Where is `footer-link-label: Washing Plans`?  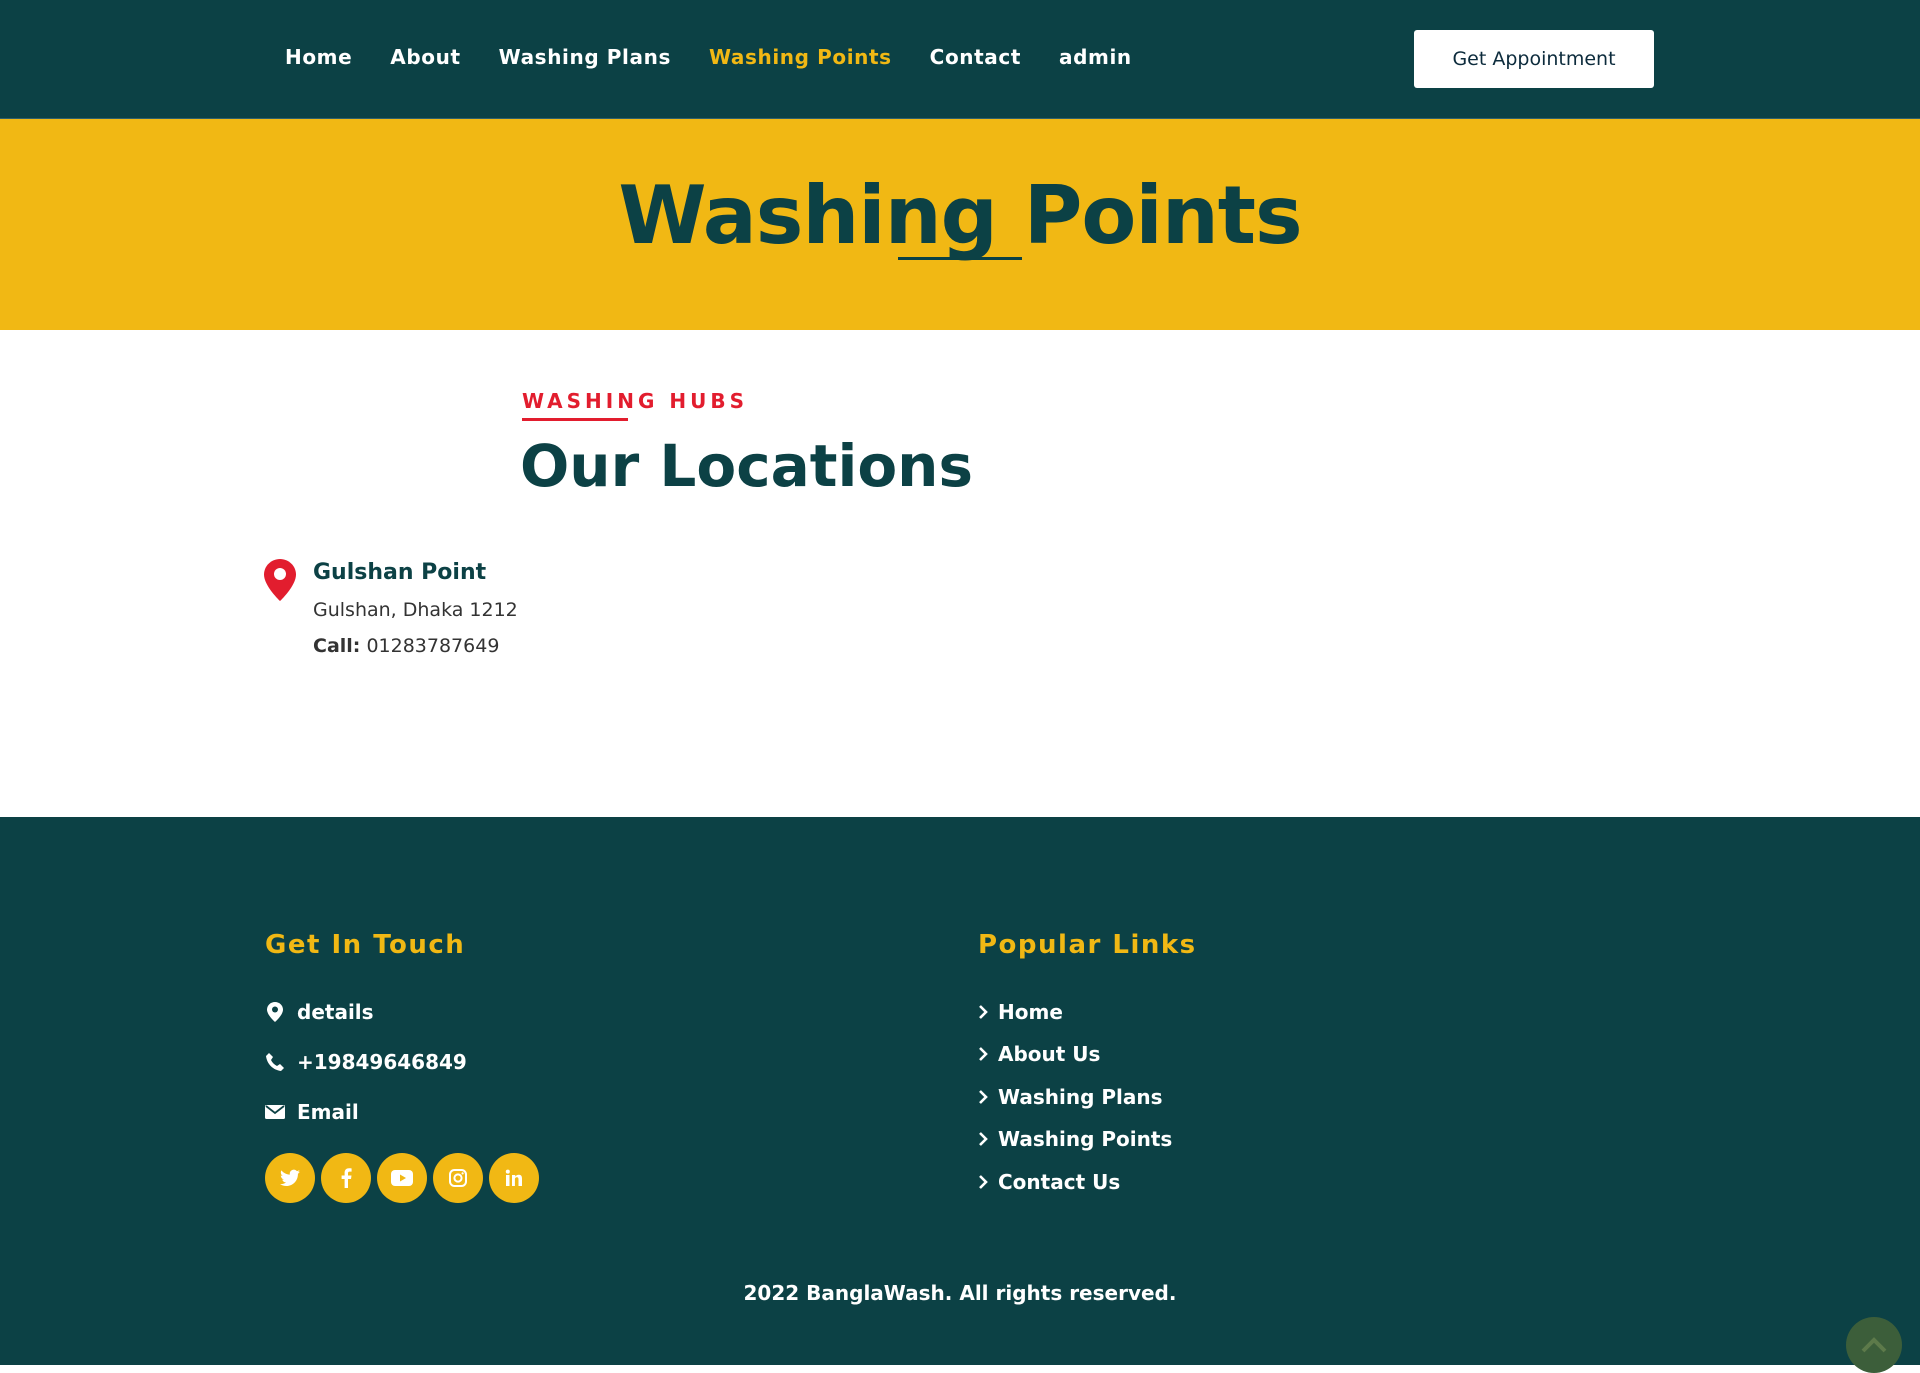 footer-link-label: Washing Plans is located at coordinates (1080, 1097).